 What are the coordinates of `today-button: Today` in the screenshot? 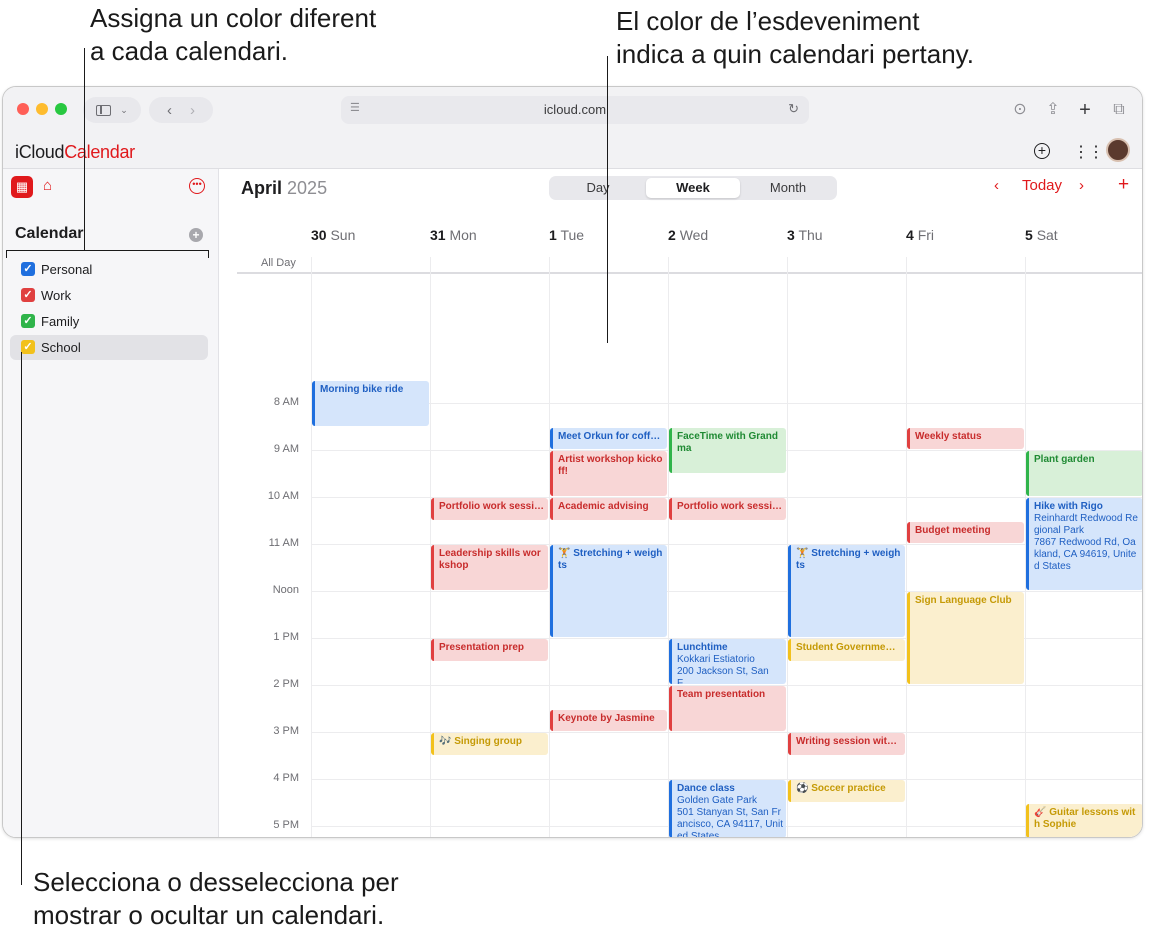 It's located at (1042, 185).